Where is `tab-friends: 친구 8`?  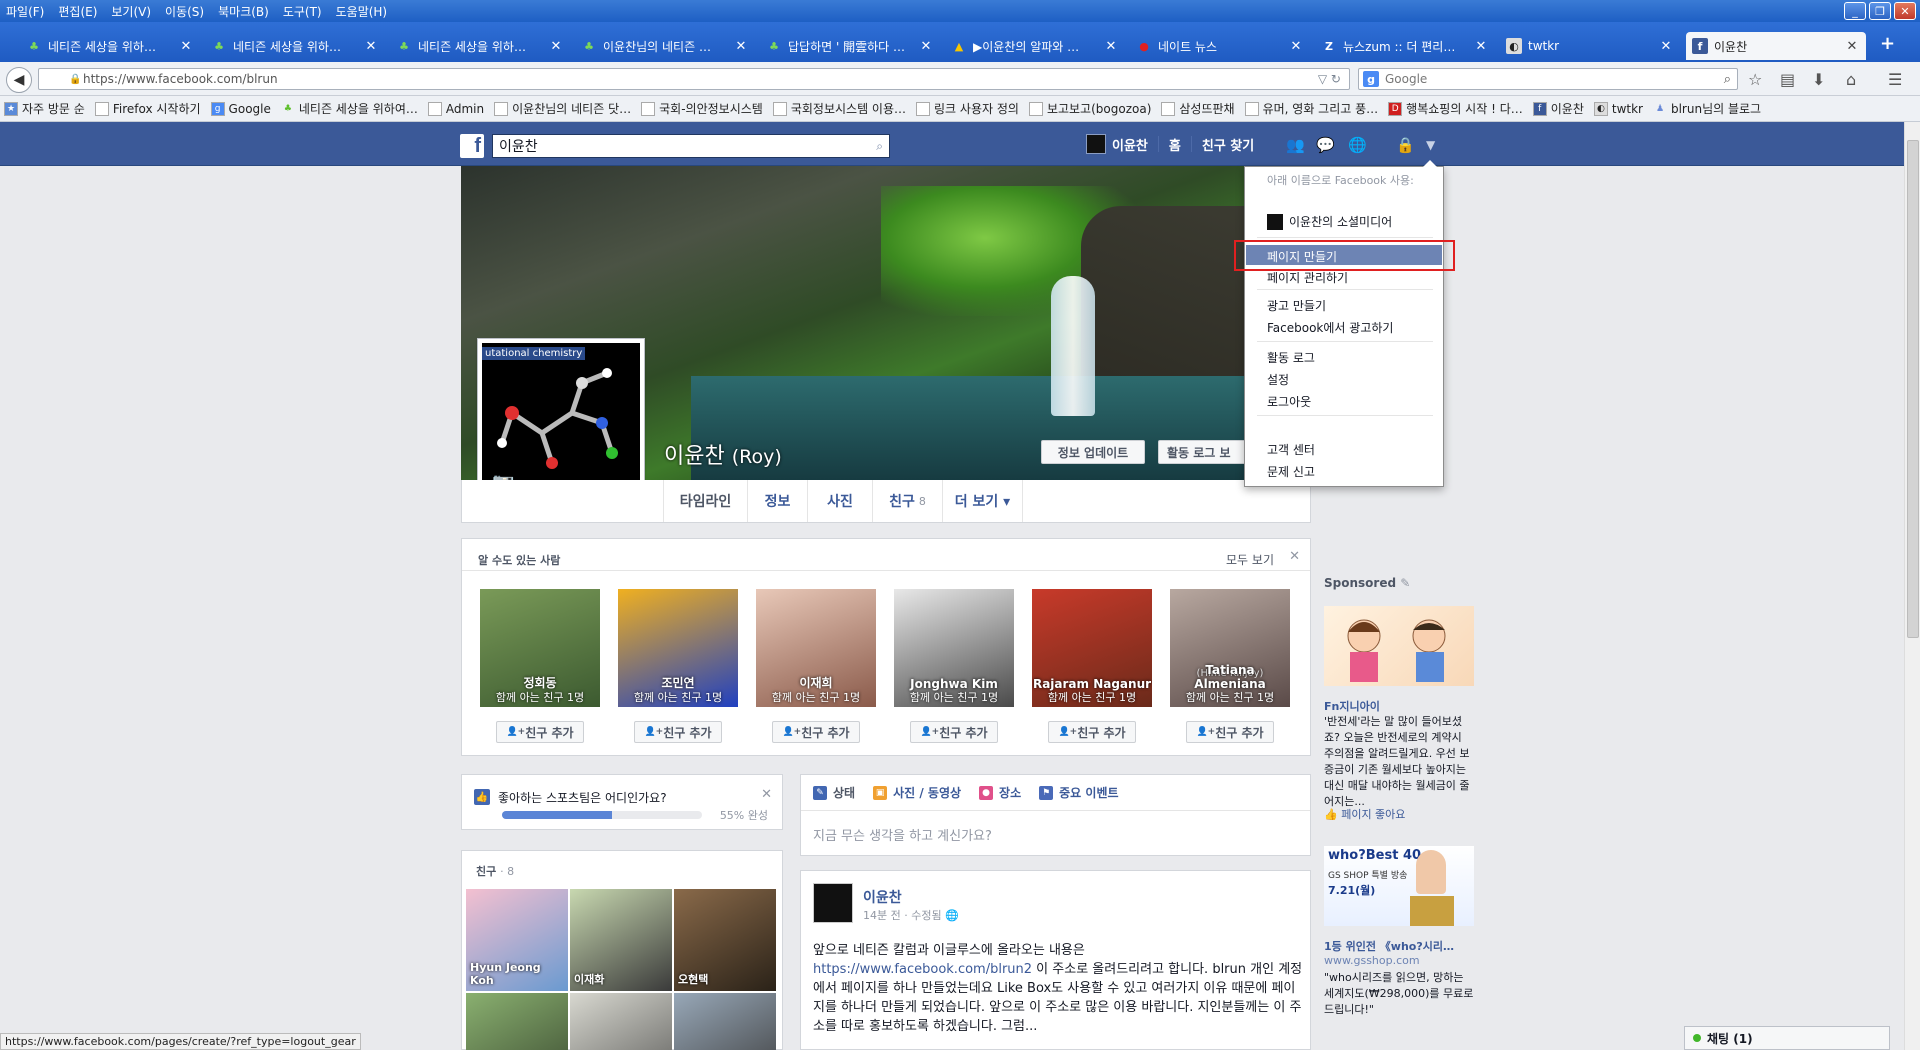
tab-friends: 친구 8 is located at coordinates (908, 501).